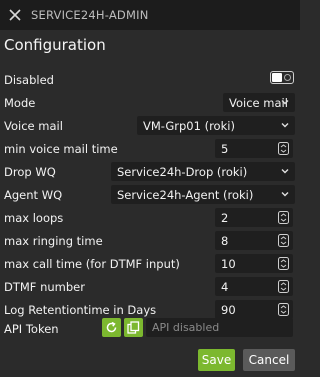  I want to click on voice-mail-select: VM-Grp01 (roki), so click(216, 125).